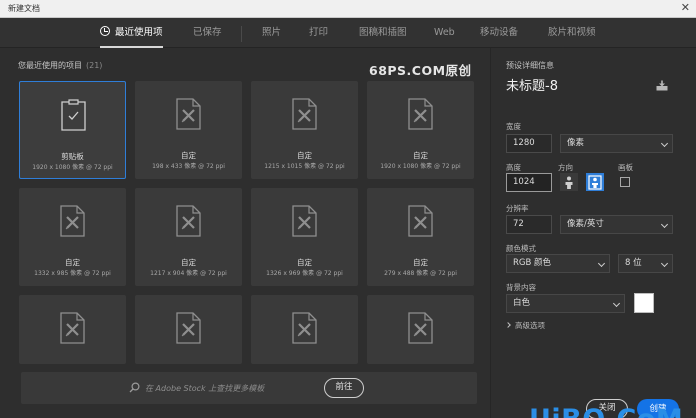  Describe the element at coordinates (522, 303) in the screenshot. I see `background-value: 白色` at that location.